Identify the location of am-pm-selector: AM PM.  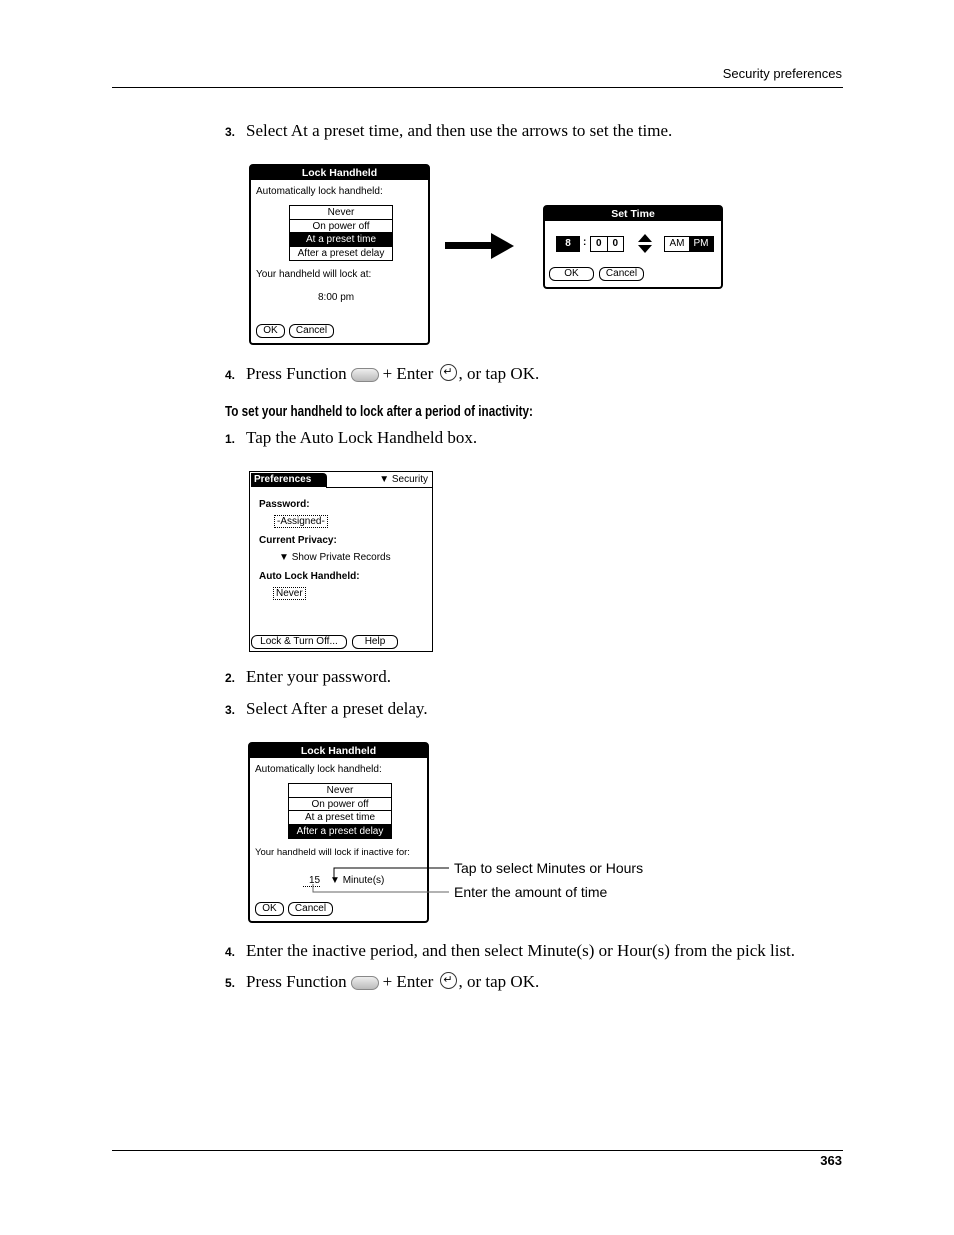
(689, 244).